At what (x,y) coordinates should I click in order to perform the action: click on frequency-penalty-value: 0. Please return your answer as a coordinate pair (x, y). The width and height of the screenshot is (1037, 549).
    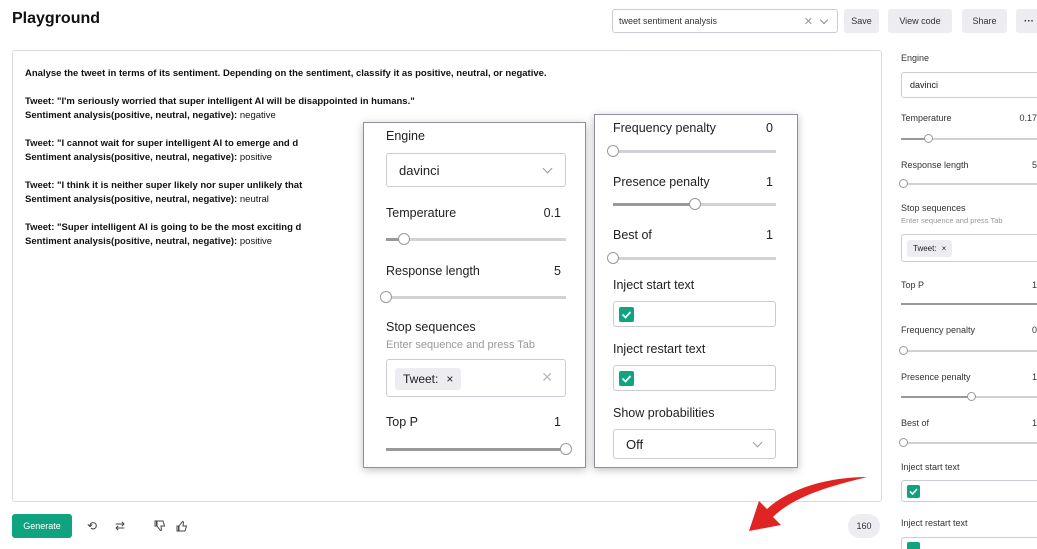
    Looking at the image, I should click on (769, 128).